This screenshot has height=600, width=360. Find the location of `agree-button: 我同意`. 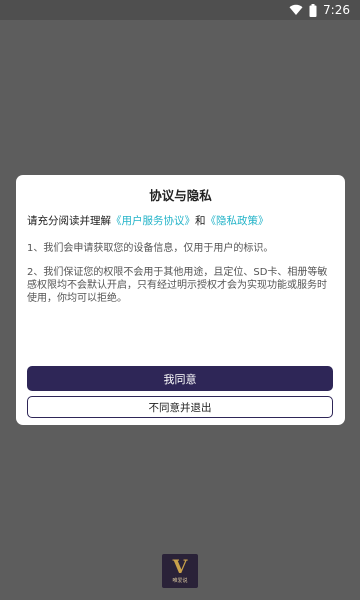

agree-button: 我同意 is located at coordinates (180, 378).